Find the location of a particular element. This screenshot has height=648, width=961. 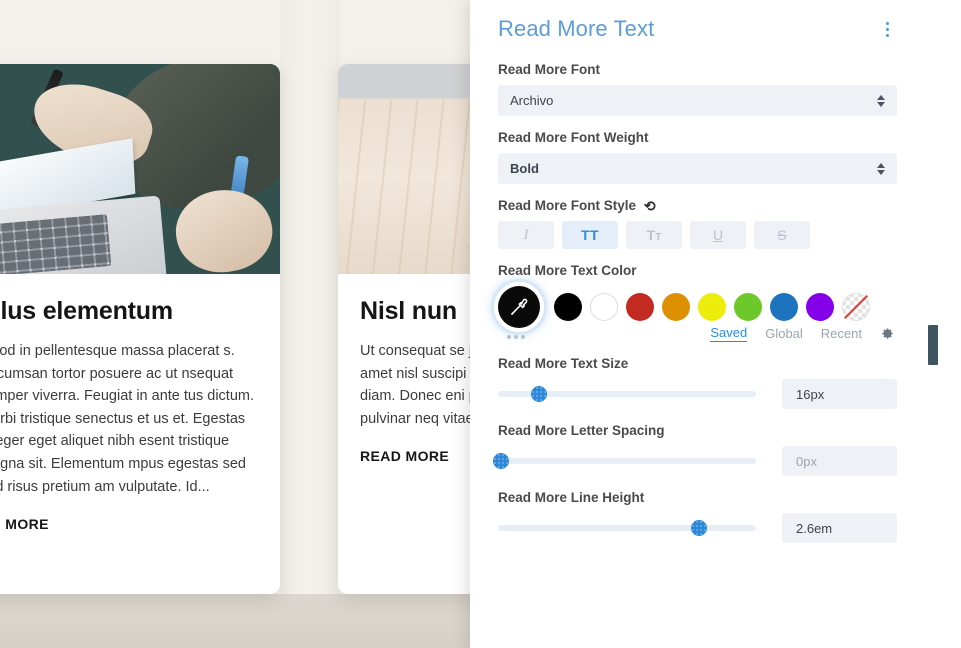

field-label: Read More Font Style ⟳ is located at coordinates (697, 206).